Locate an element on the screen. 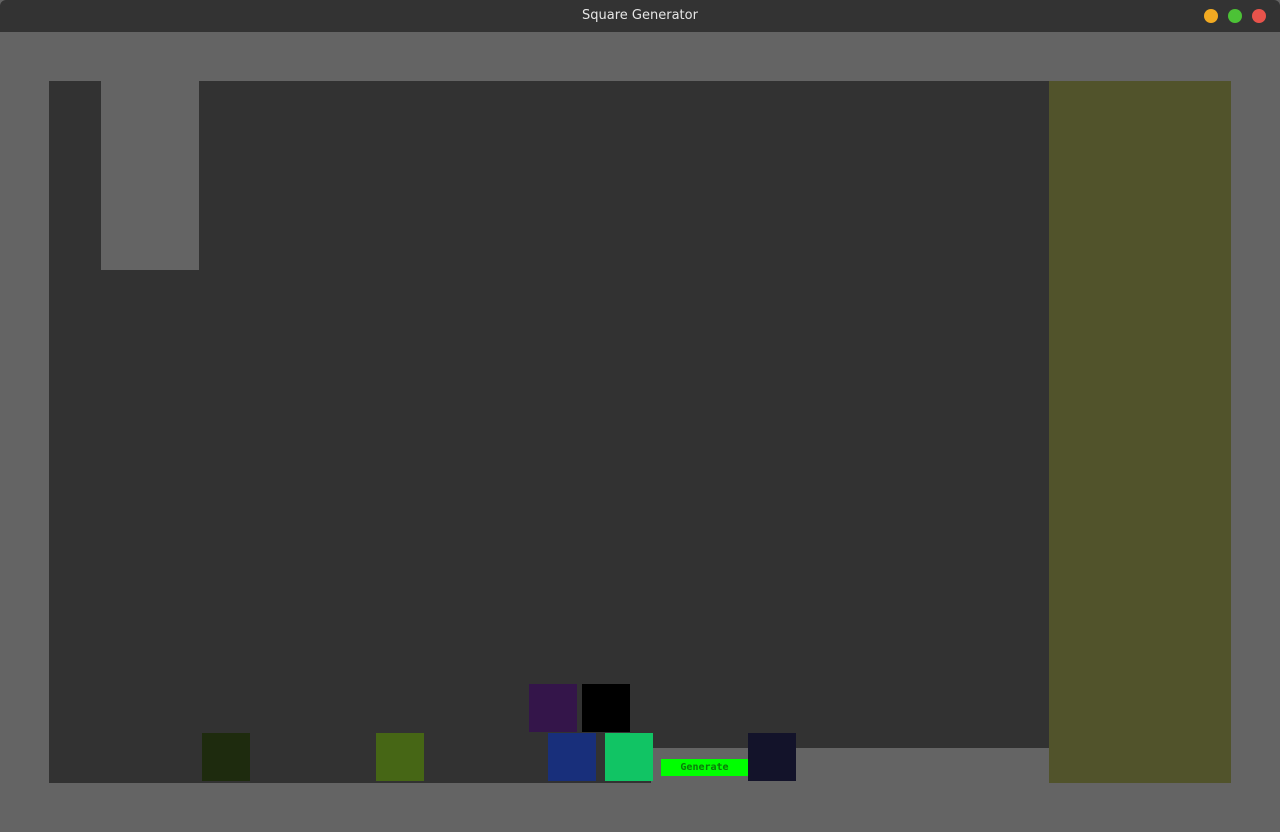  square-navy is located at coordinates (772, 757).